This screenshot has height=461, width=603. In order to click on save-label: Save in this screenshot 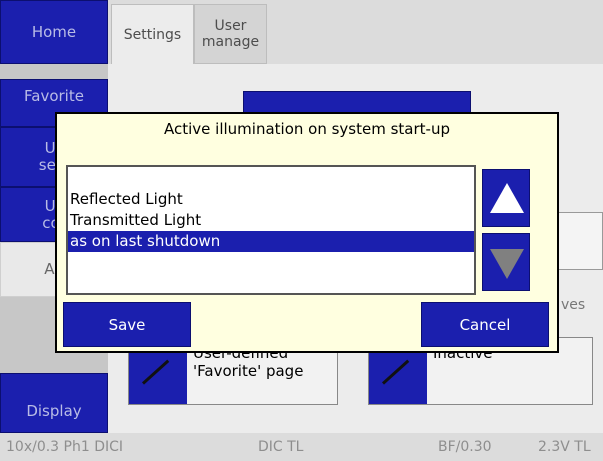, I will do `click(127, 324)`.